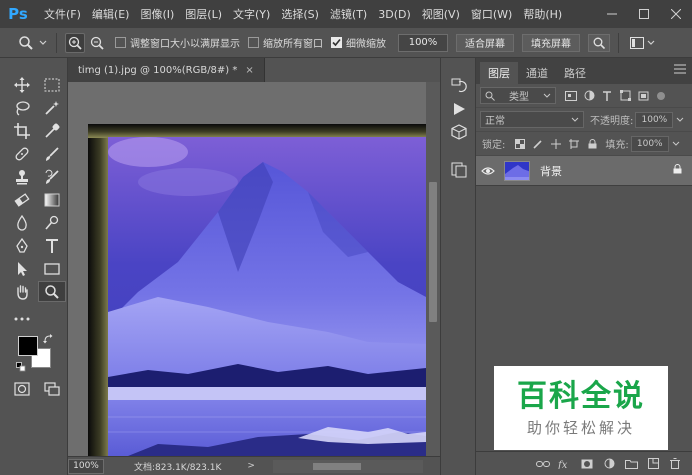 This screenshot has height=475, width=692. Describe the element at coordinates (680, 70) in the screenshot. I see `panel-menu-button` at that location.